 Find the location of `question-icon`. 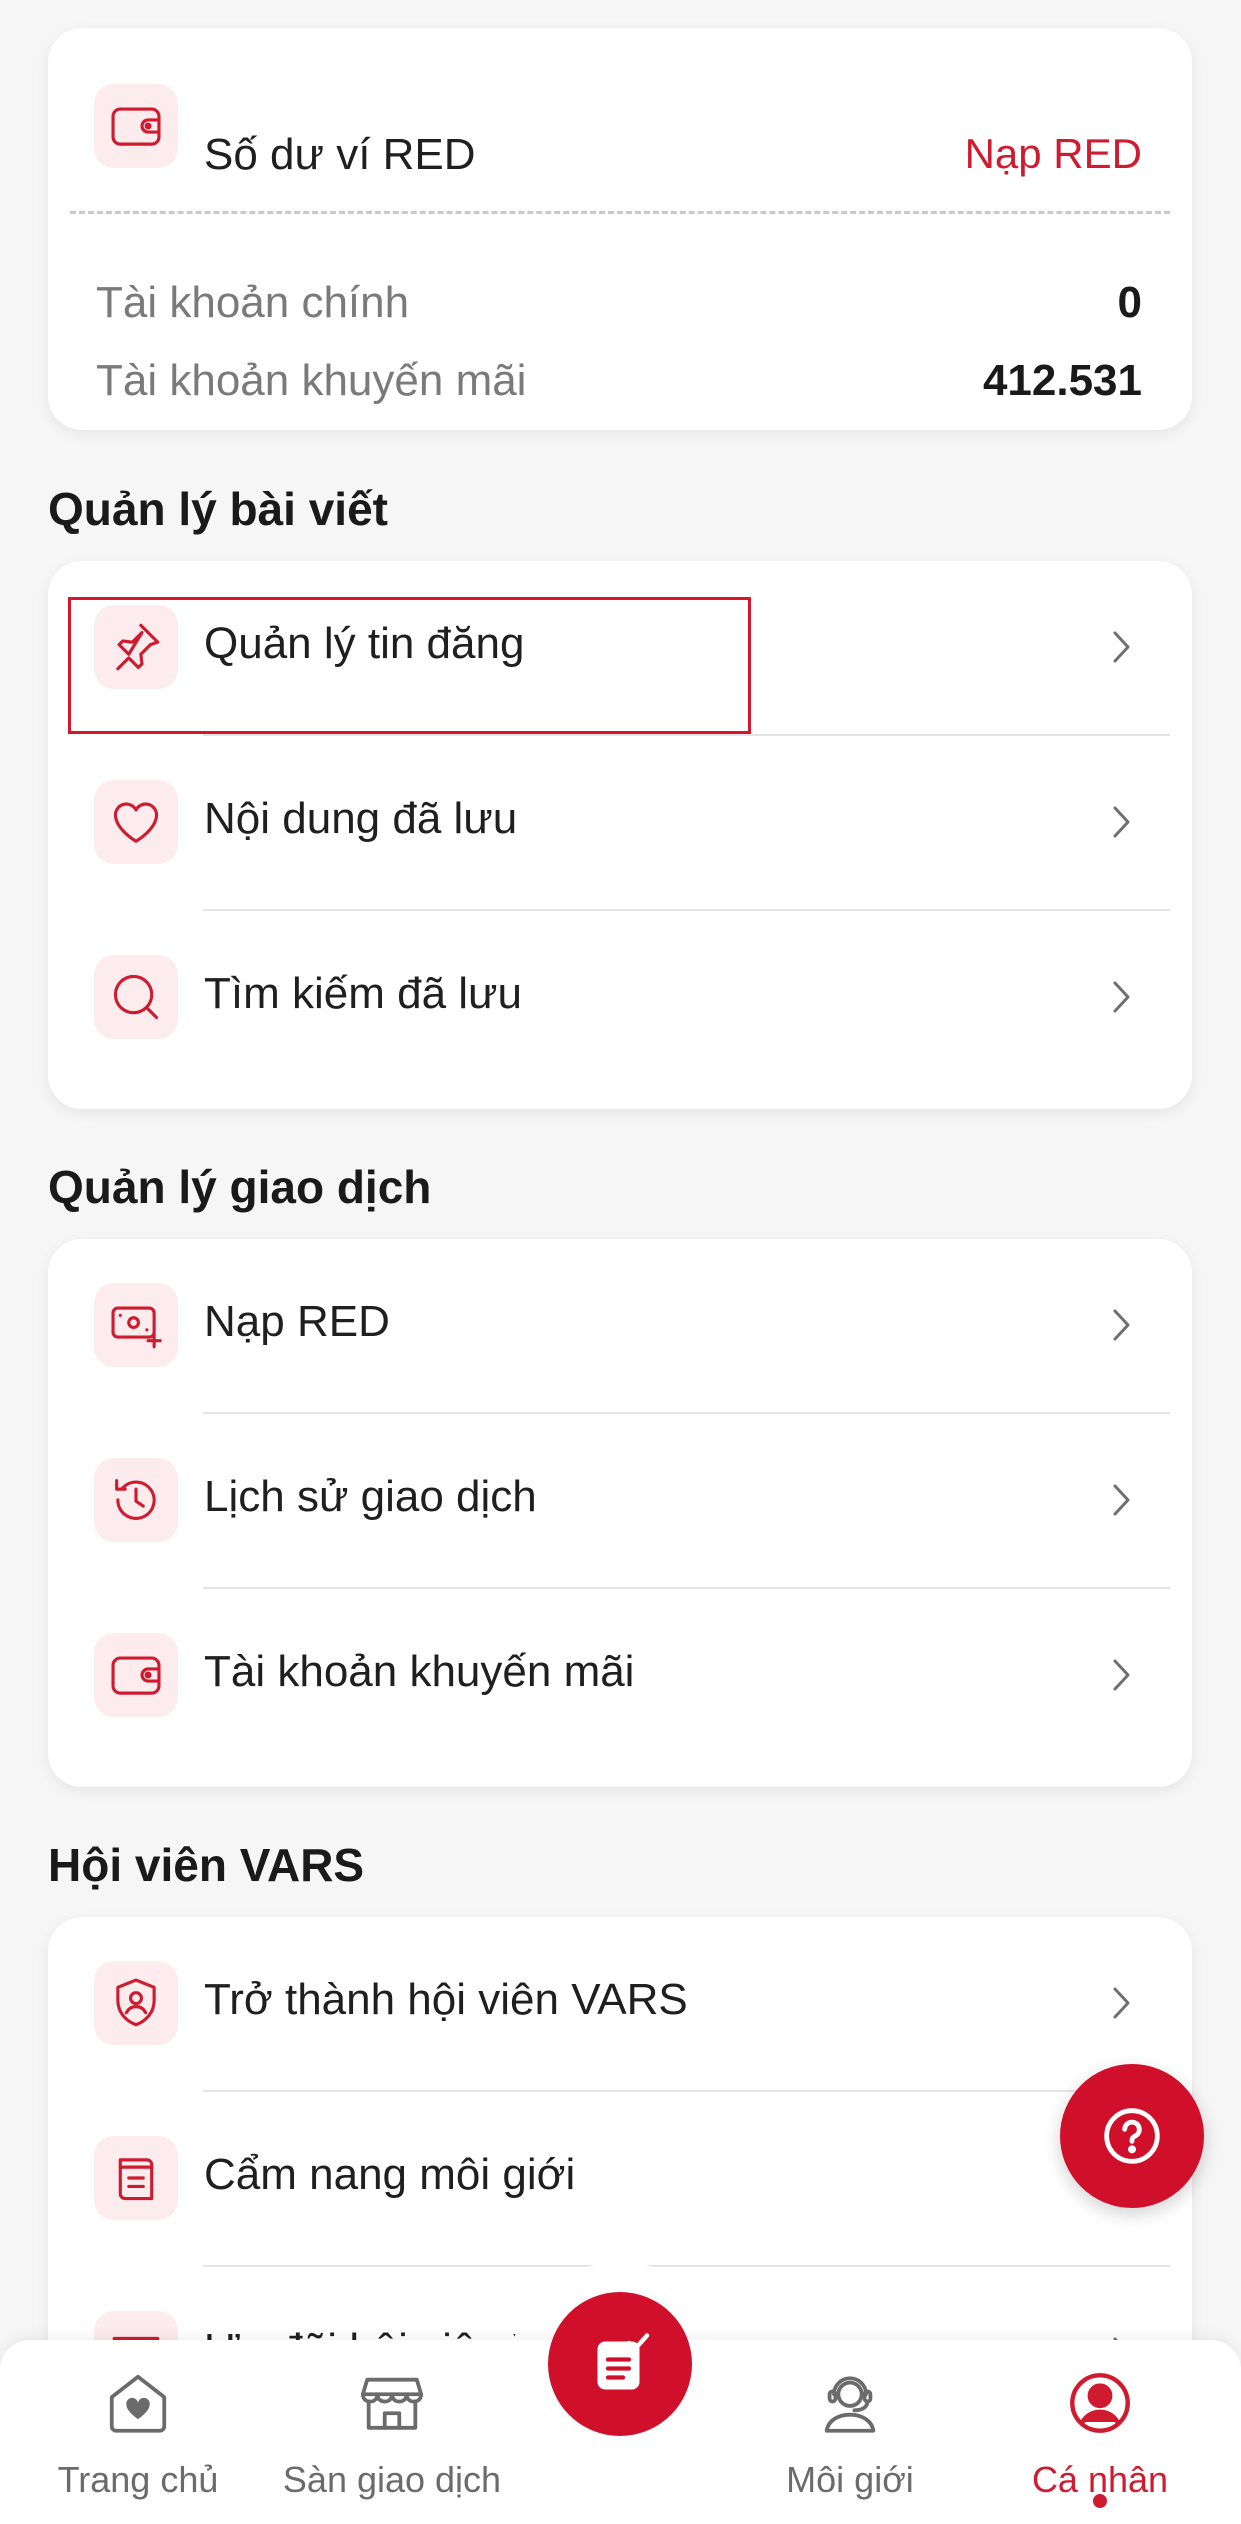

question-icon is located at coordinates (1132, 2136).